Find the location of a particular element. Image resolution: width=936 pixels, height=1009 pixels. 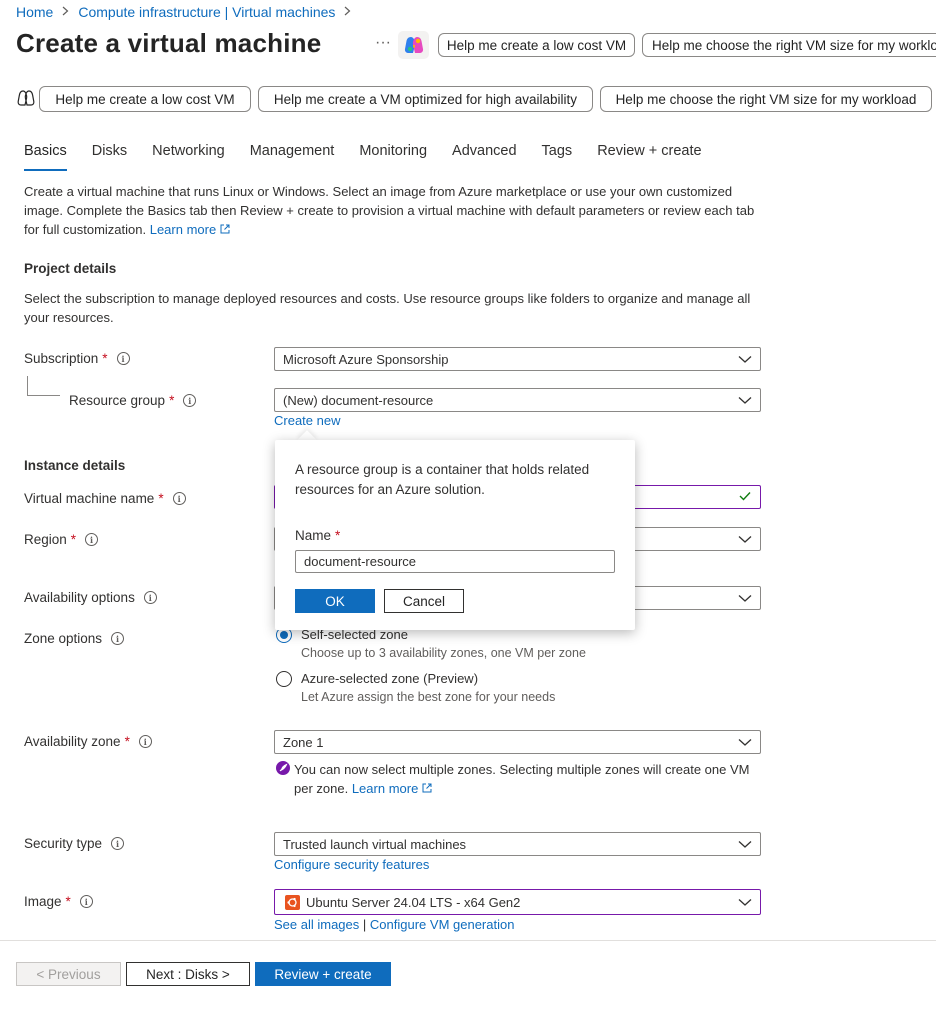

tab-review-create: Review + create is located at coordinates (649, 157).